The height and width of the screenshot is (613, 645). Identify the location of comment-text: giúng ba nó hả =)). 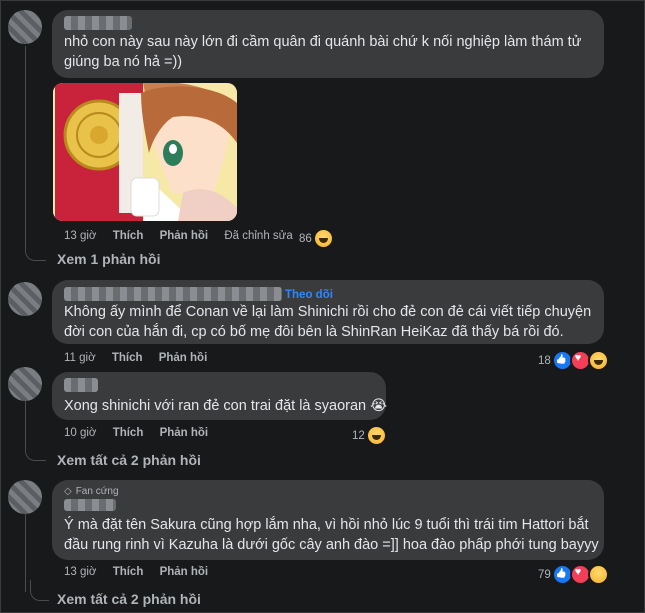
(123, 62).